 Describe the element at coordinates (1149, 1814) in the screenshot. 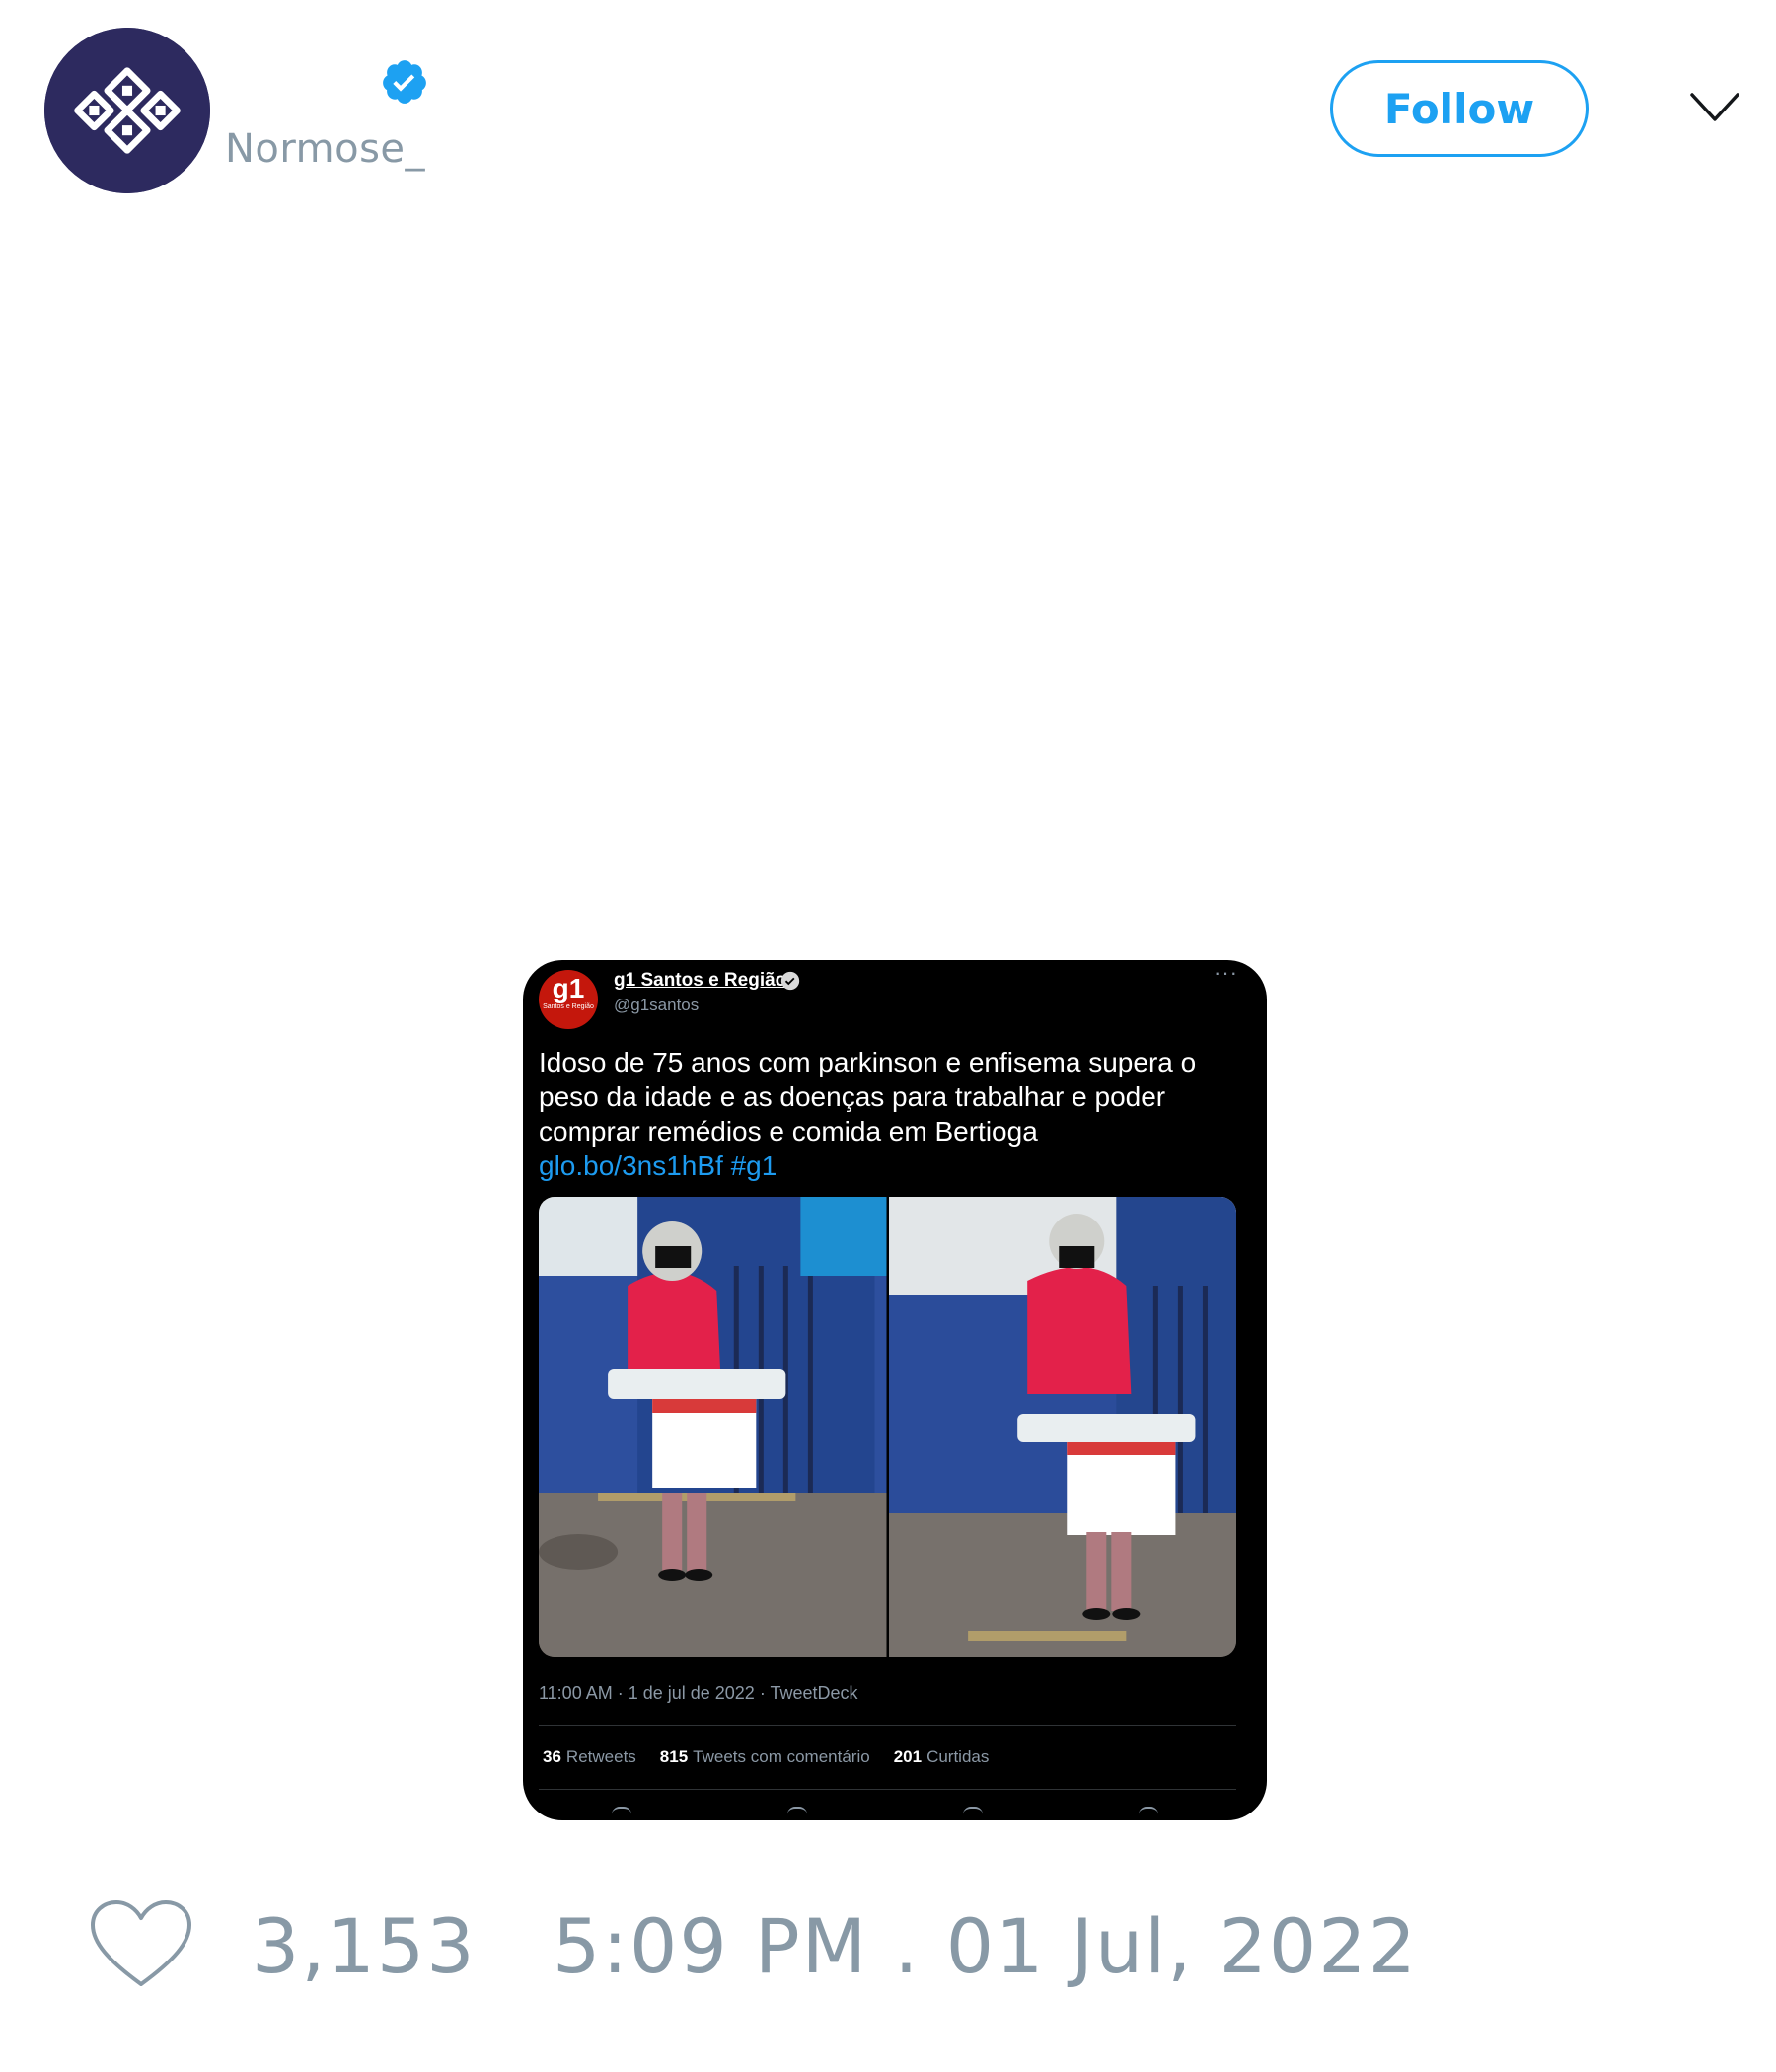

I see `share-icon` at that location.